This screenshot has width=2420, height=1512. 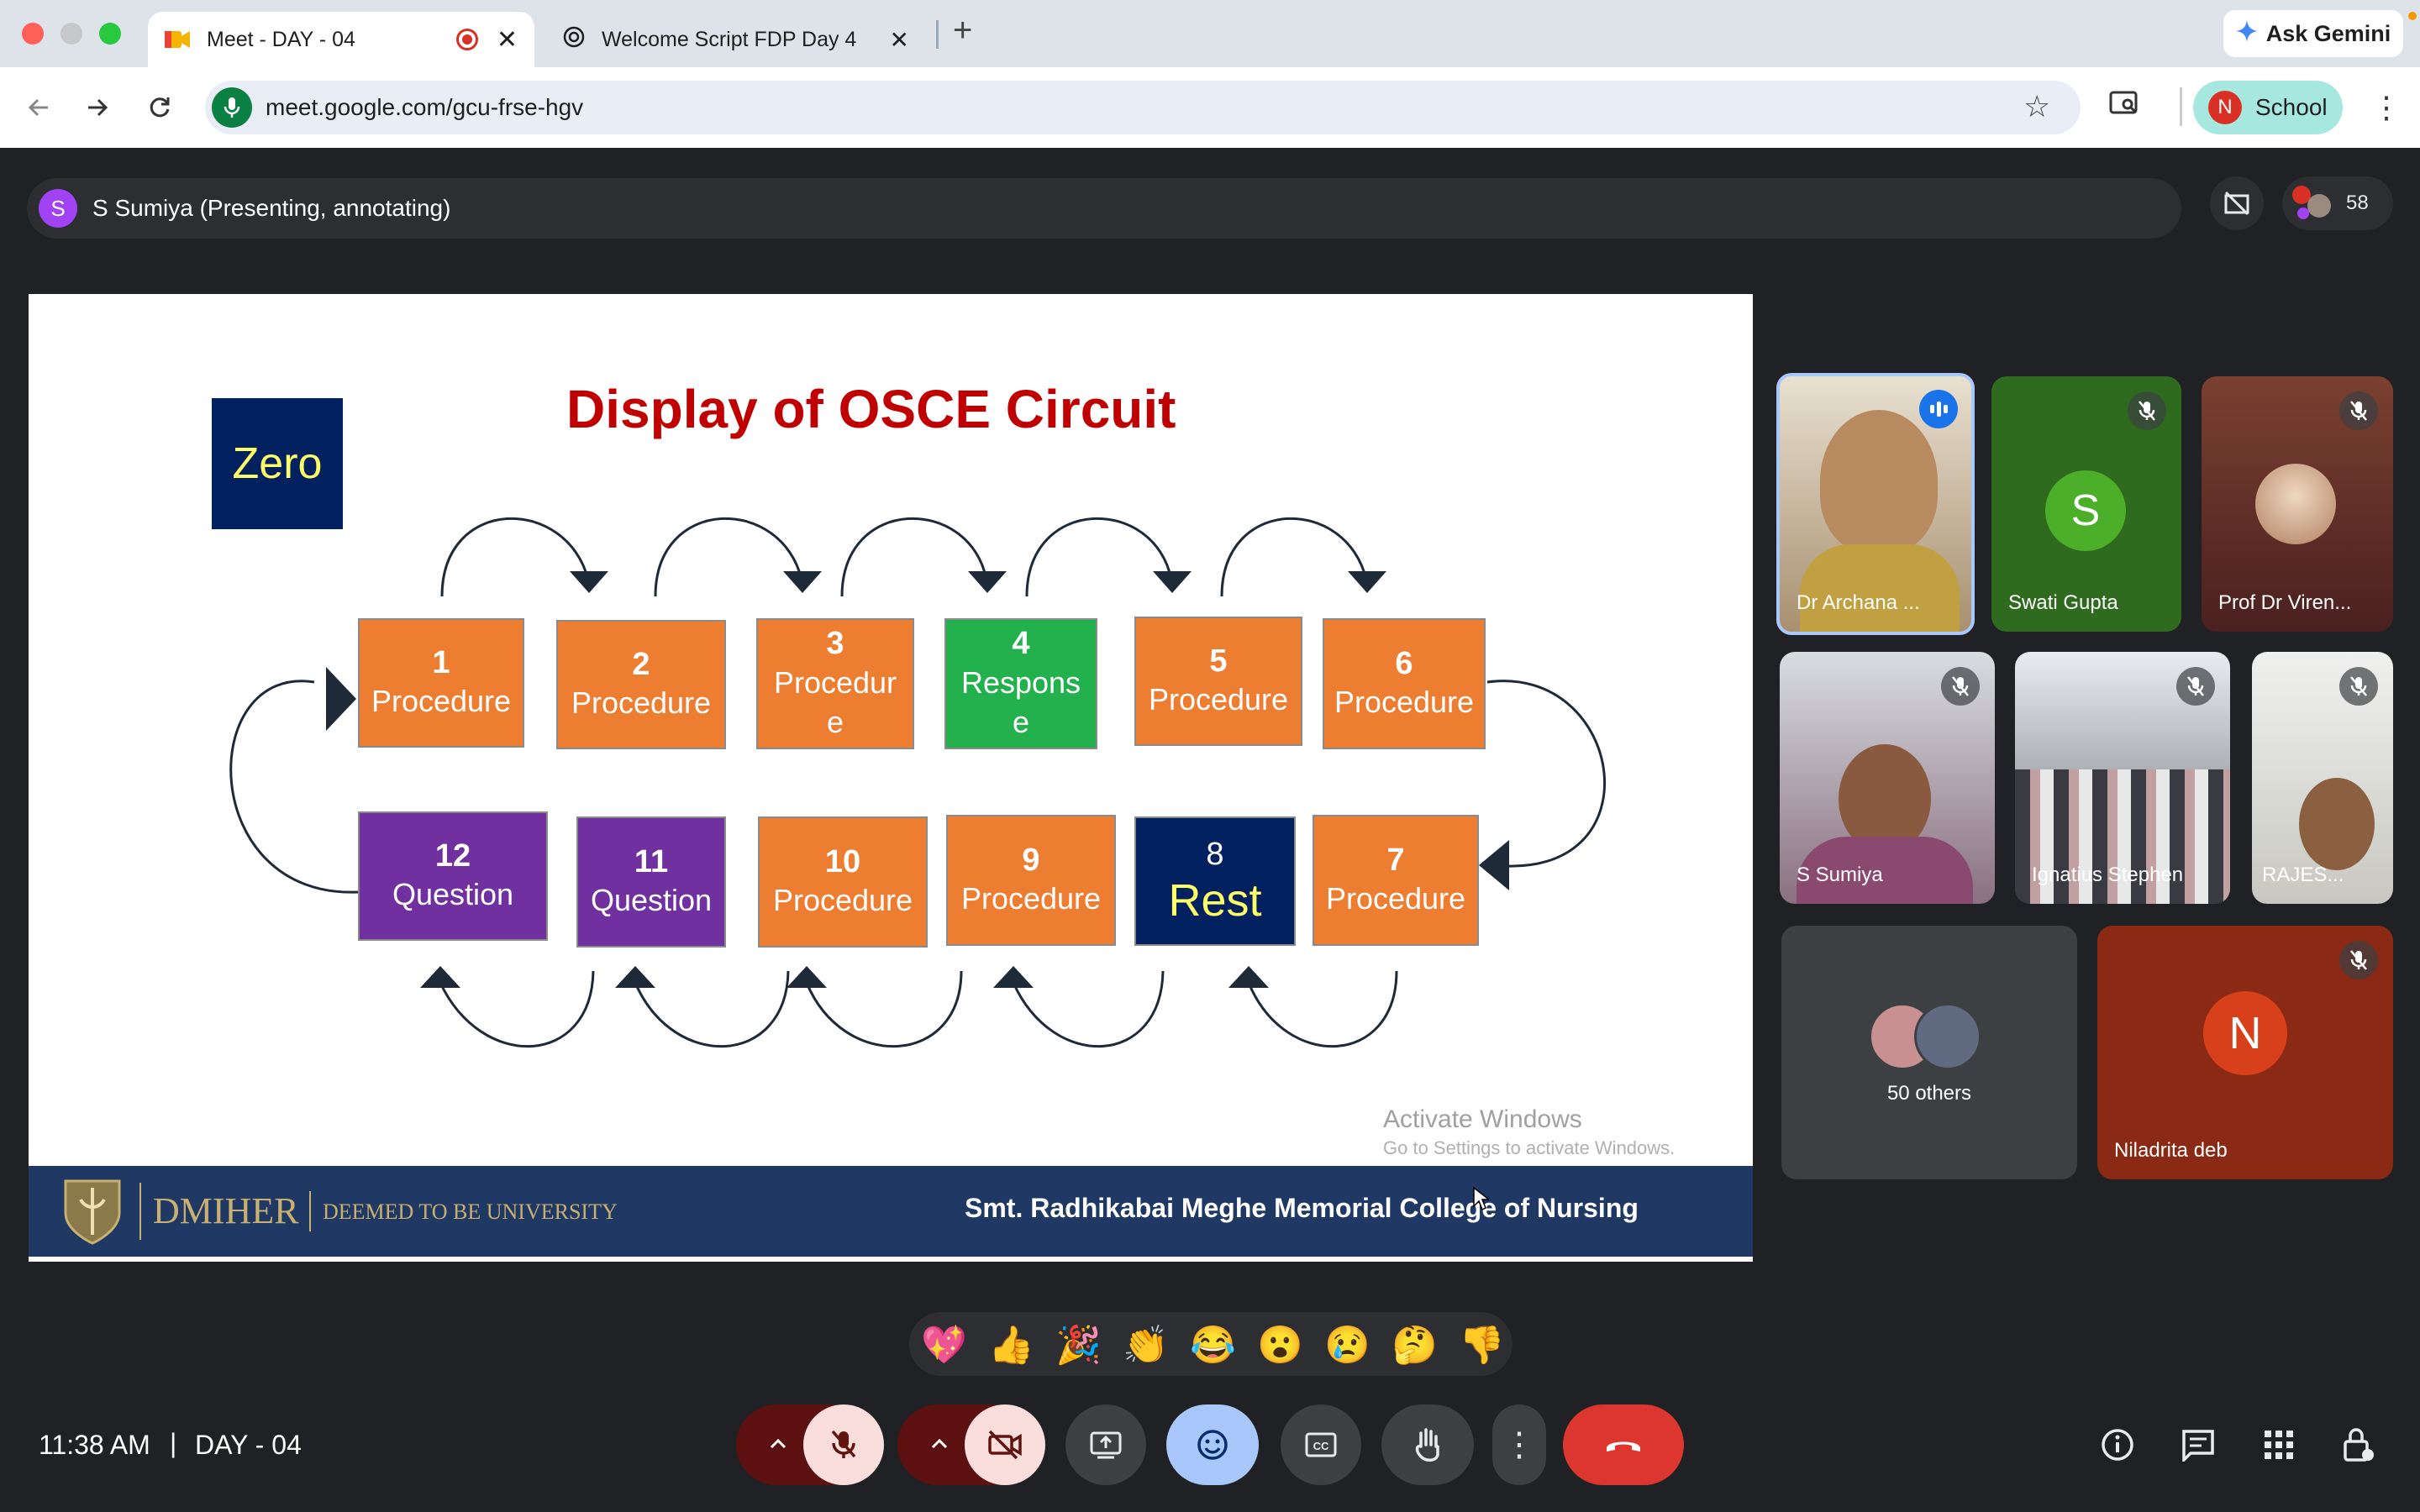 I want to click on station-9: 9 Procedure, so click(x=1031, y=880).